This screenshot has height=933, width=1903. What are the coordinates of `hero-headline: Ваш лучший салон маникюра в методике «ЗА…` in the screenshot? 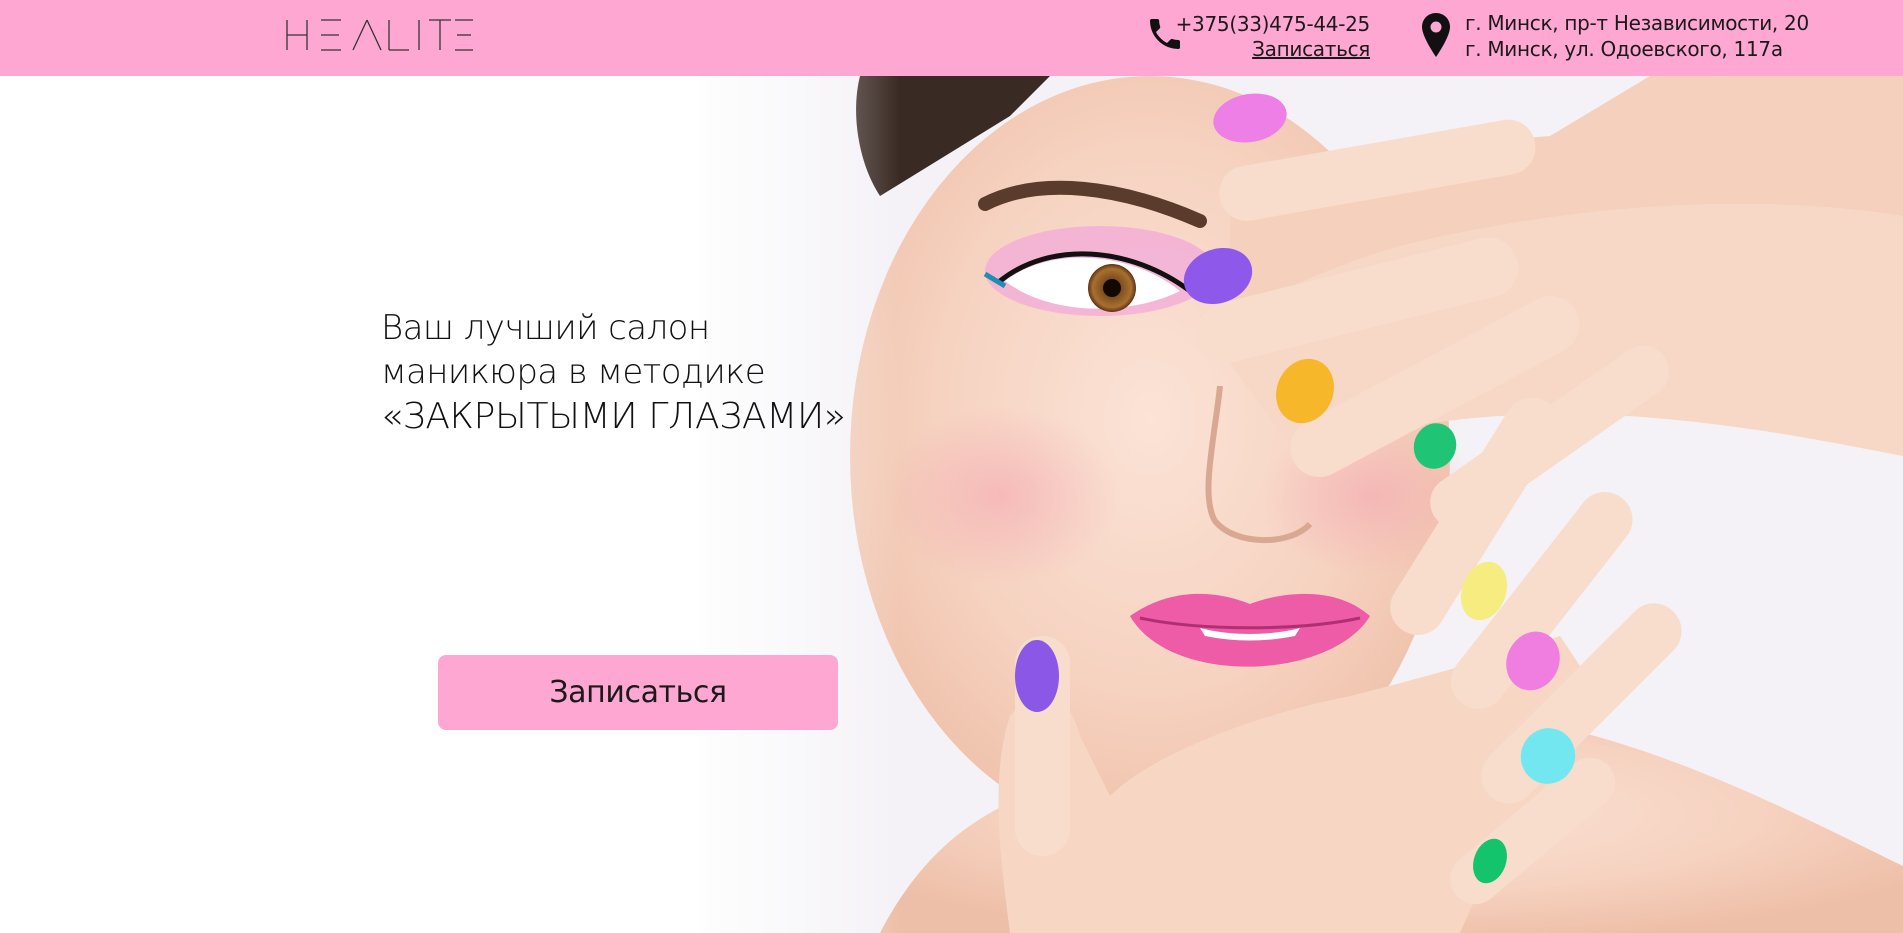 It's located at (613, 373).